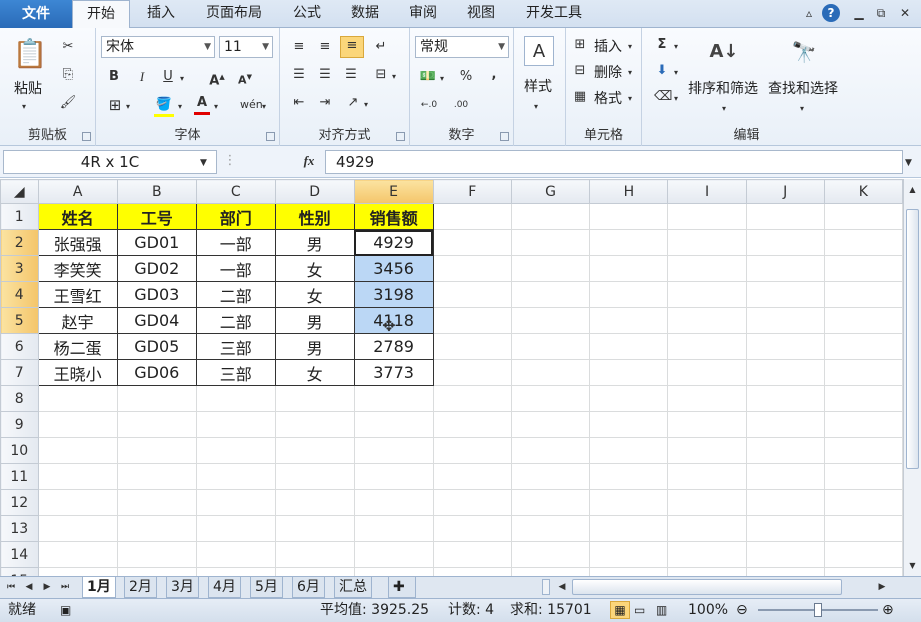 This screenshot has height=622, width=921. Describe the element at coordinates (912, 339) in the screenshot. I see `scroll-thumb` at that location.